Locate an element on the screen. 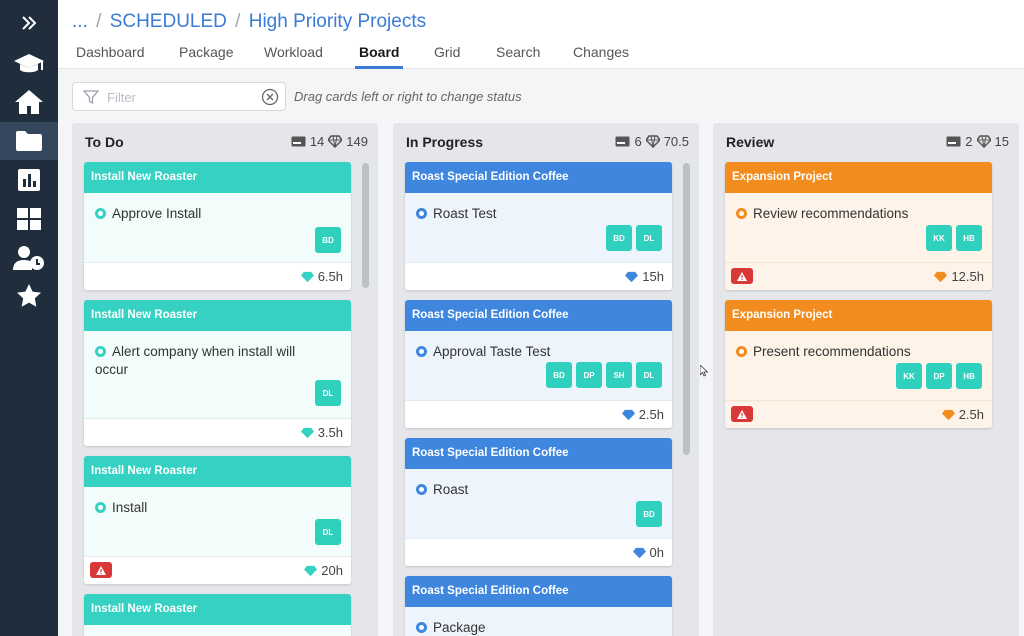 Image resolution: width=1024 pixels, height=636 pixels. task-title: Roast is located at coordinates (526, 490).